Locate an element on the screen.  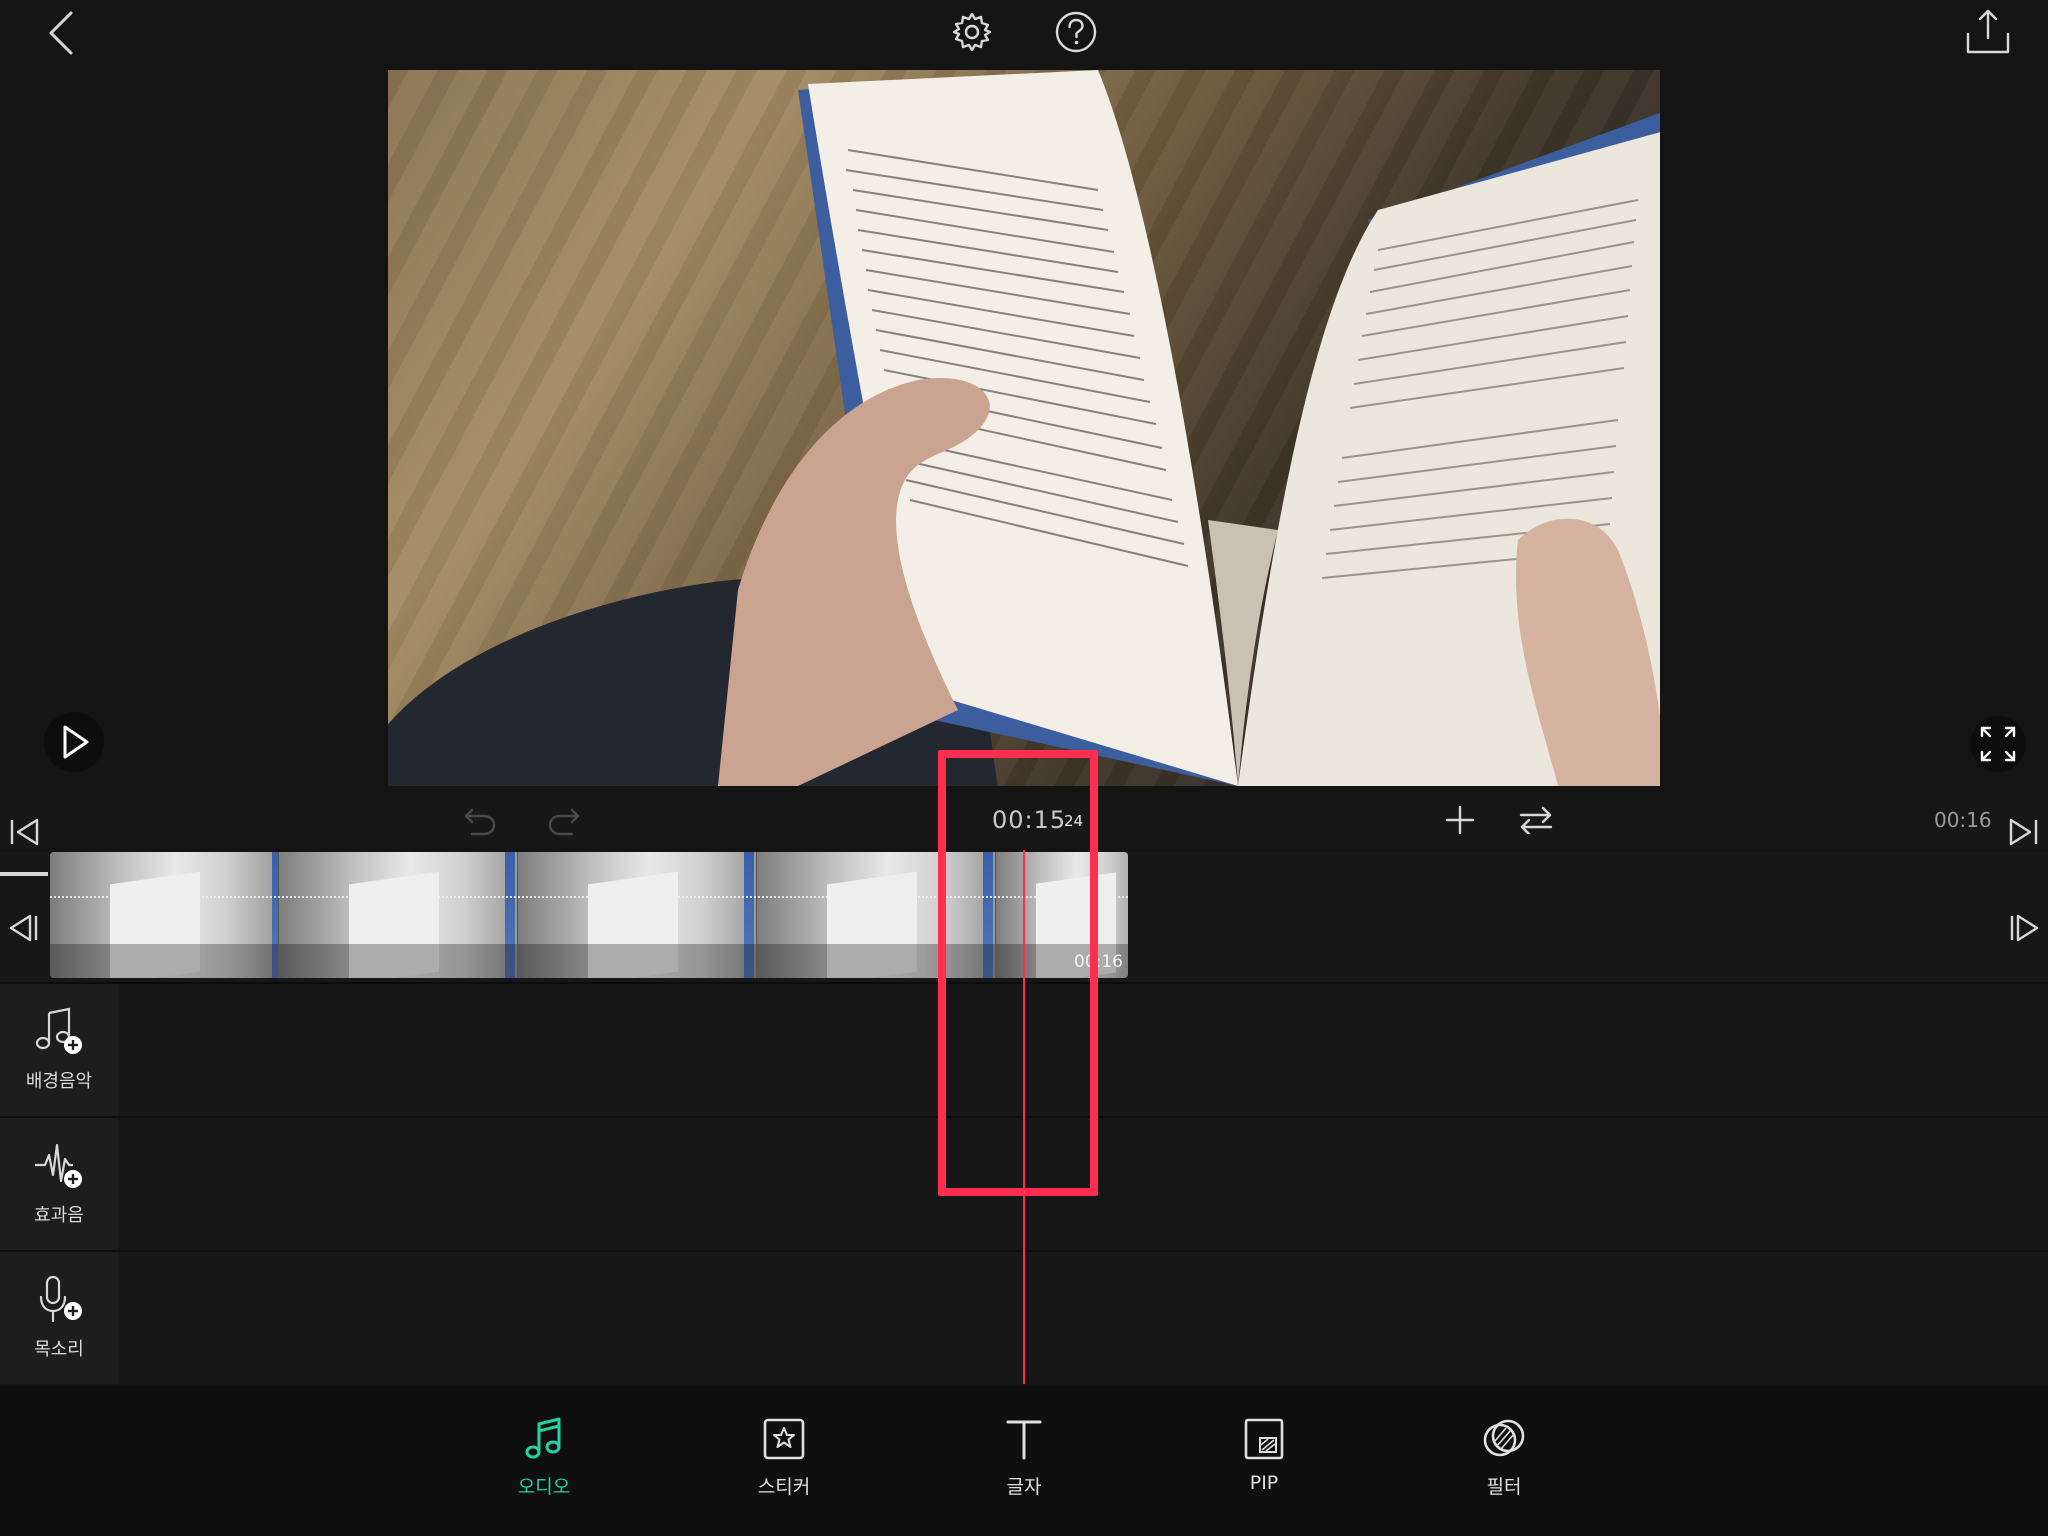
next-frame-button is located at coordinates (2024, 928).